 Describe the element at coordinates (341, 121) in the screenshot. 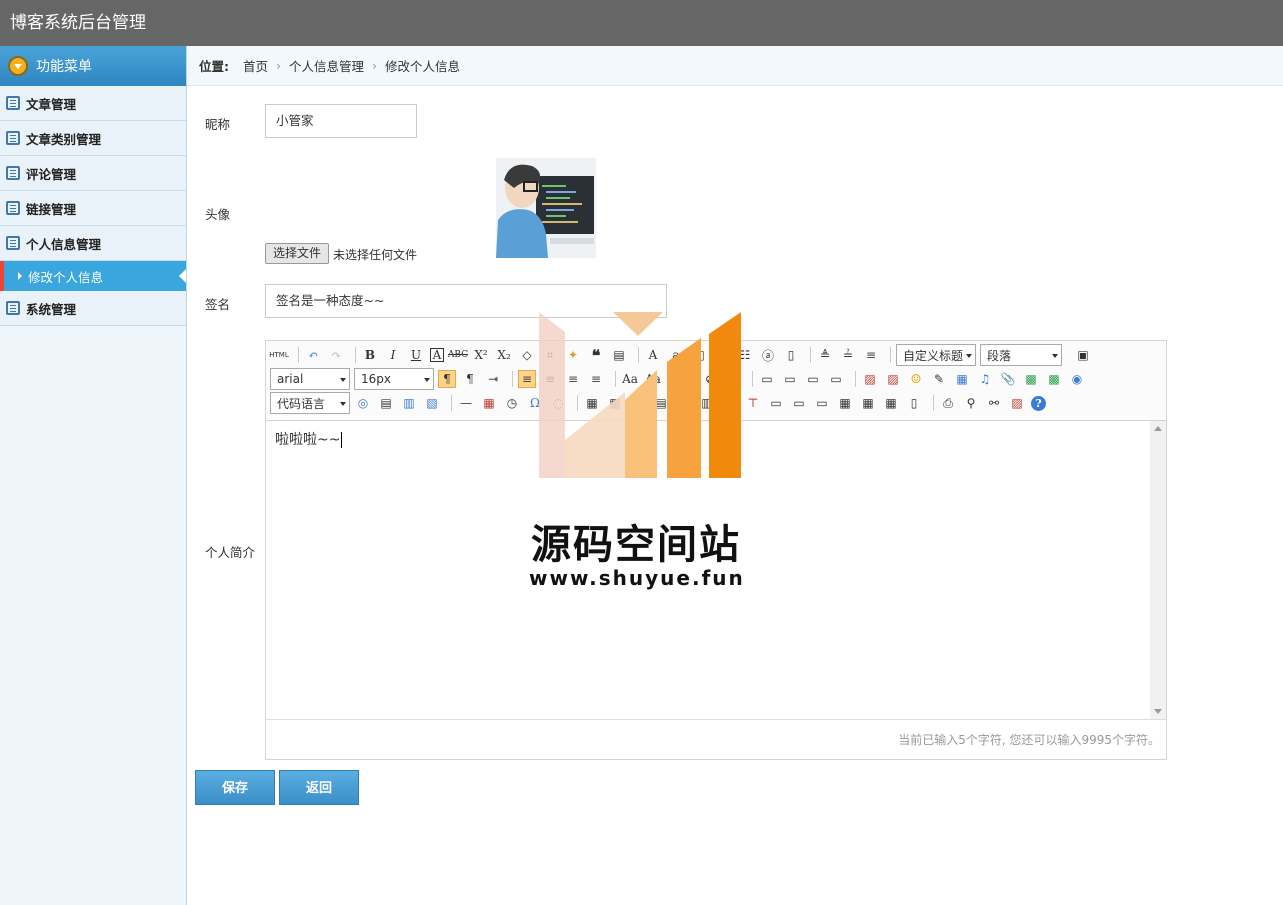

I see `nickname-input: 小管家` at that location.